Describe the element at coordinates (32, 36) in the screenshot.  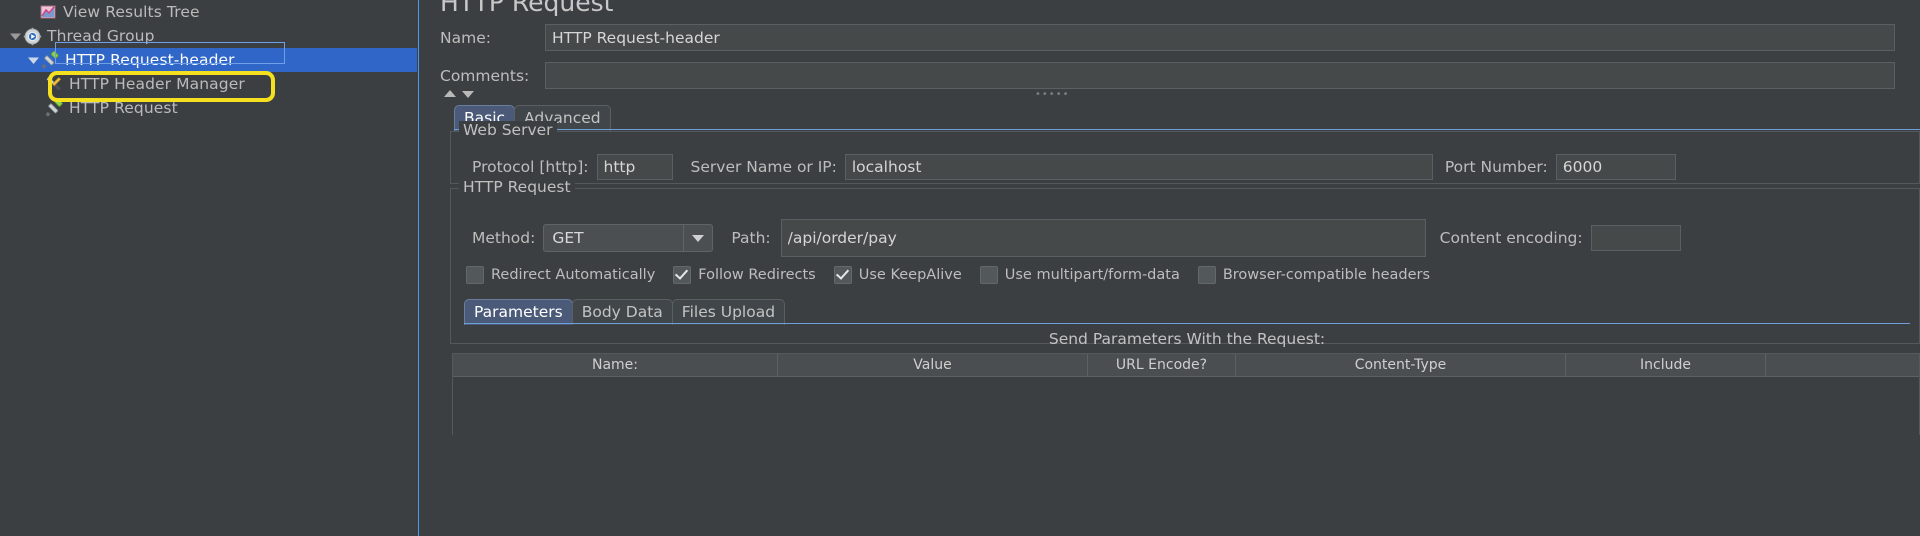
I see `thread-group-icon` at that location.